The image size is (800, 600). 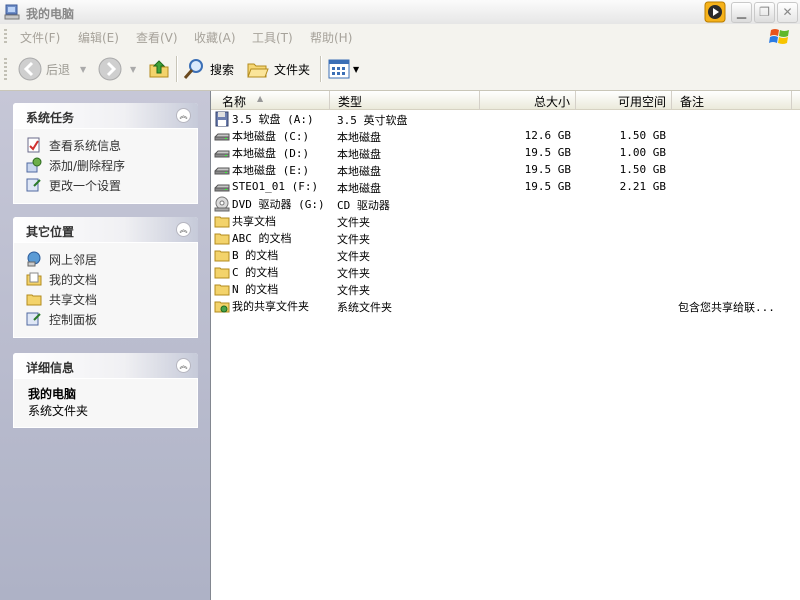 What do you see at coordinates (331, 37) in the screenshot?
I see `menu-help: 帮助(H)` at bounding box center [331, 37].